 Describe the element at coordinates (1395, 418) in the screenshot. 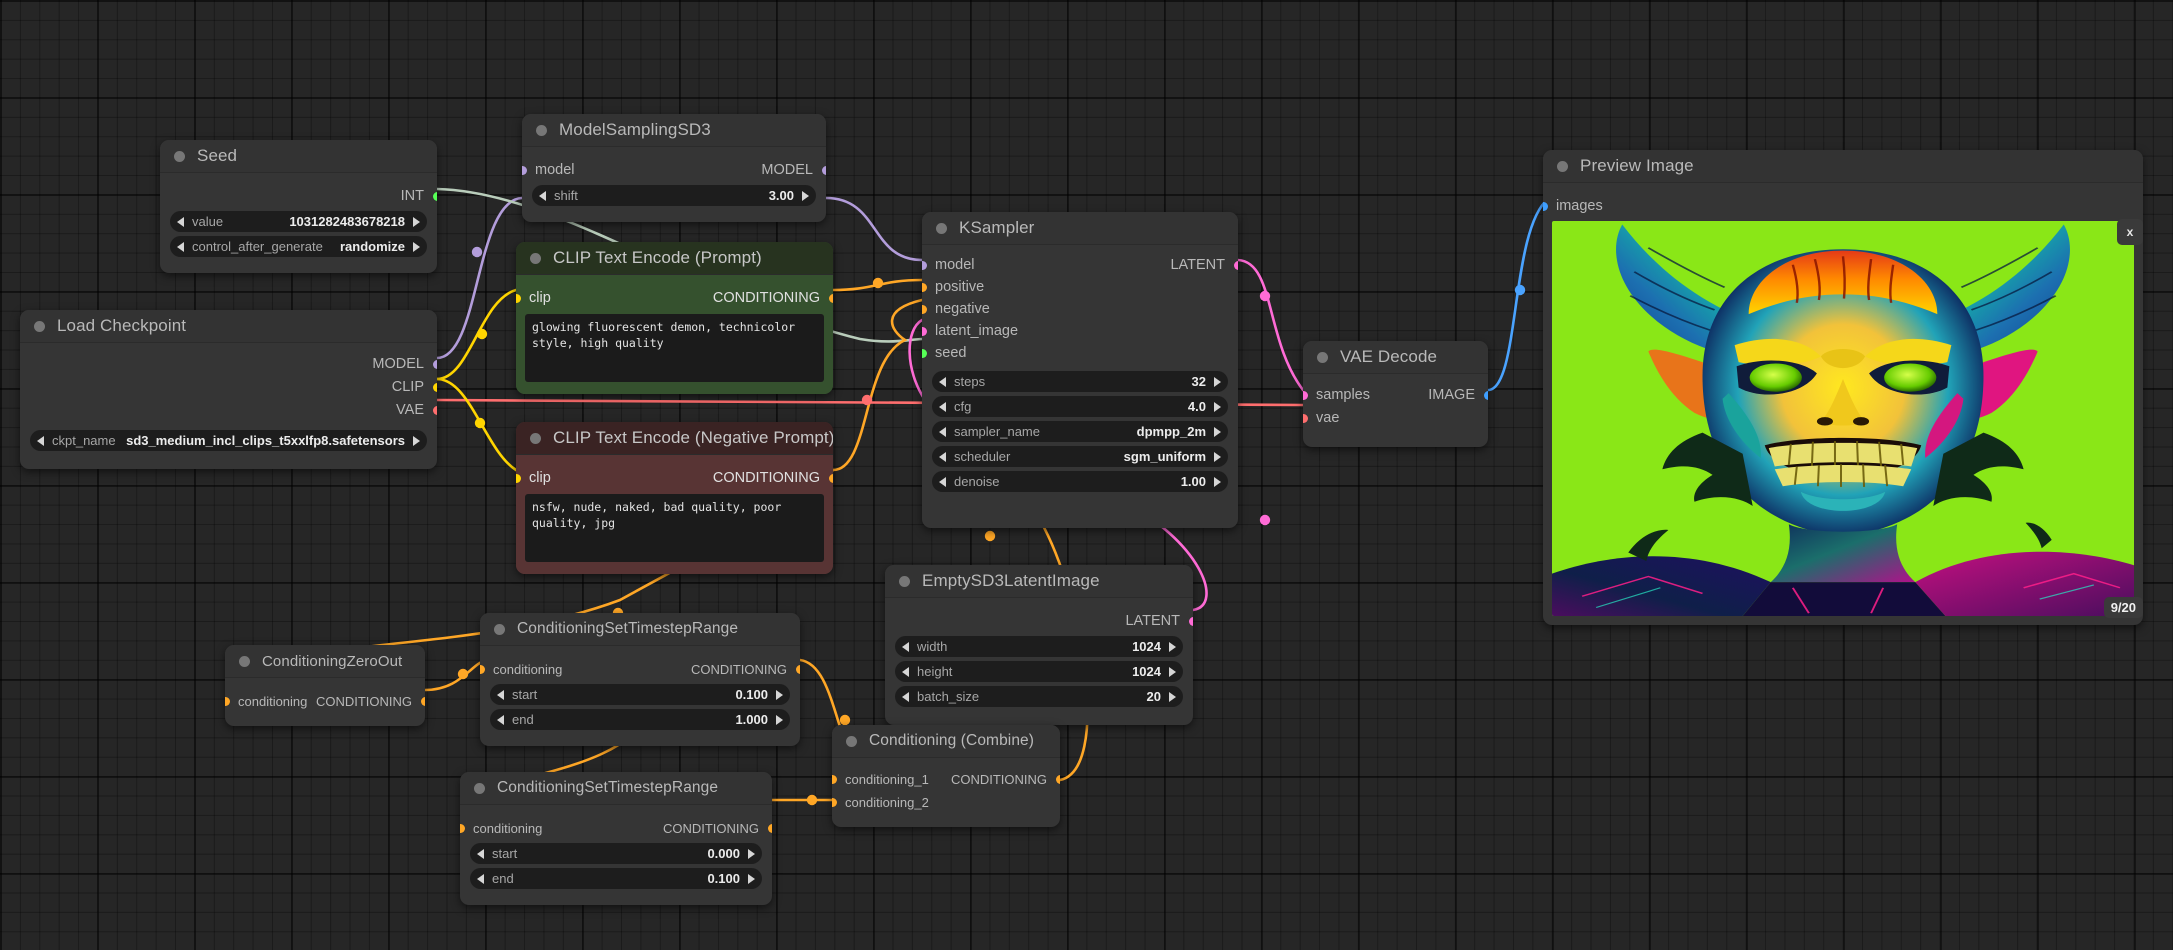

I see `port-row: vae` at that location.